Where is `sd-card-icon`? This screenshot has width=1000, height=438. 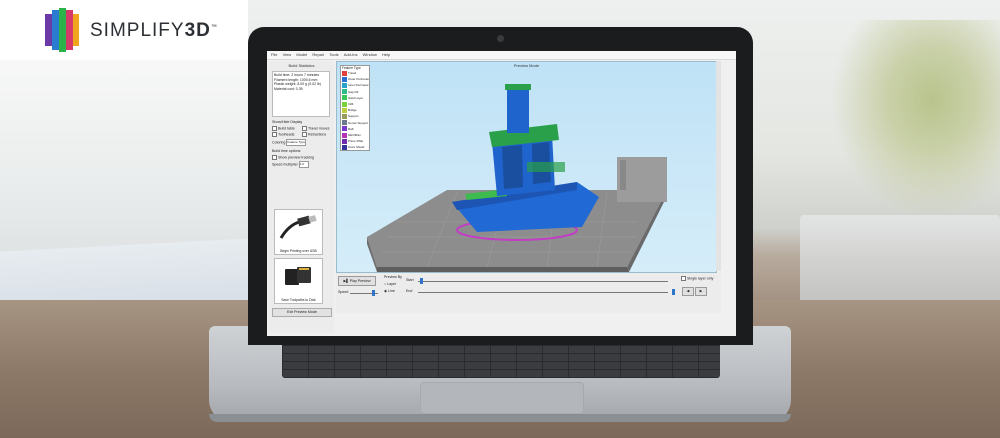 sd-card-icon is located at coordinates (298, 276).